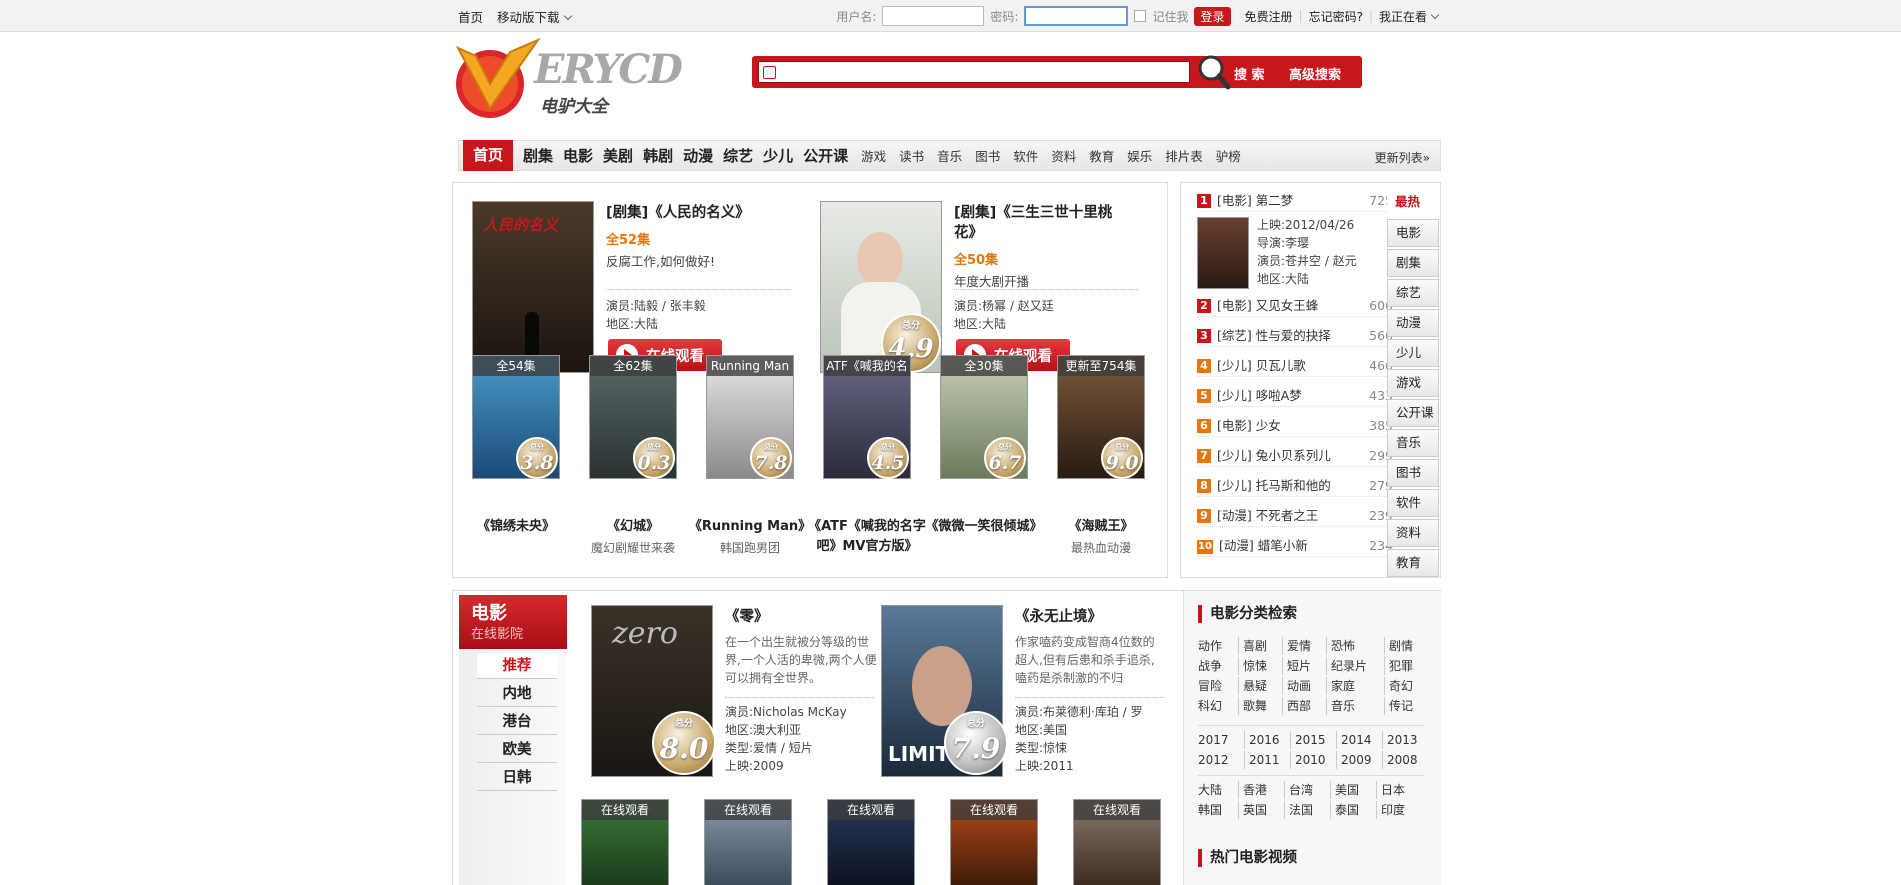  I want to click on rank-item-1: 1 [电影] 第二梦 725, so click(1295, 201).